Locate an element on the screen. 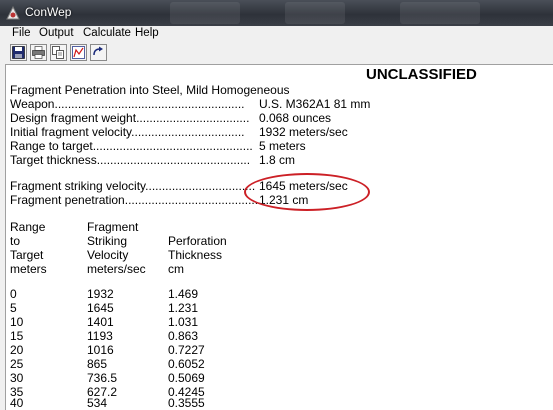 The width and height of the screenshot is (553, 410). table-cell-velocity: 1193 is located at coordinates (100, 336).